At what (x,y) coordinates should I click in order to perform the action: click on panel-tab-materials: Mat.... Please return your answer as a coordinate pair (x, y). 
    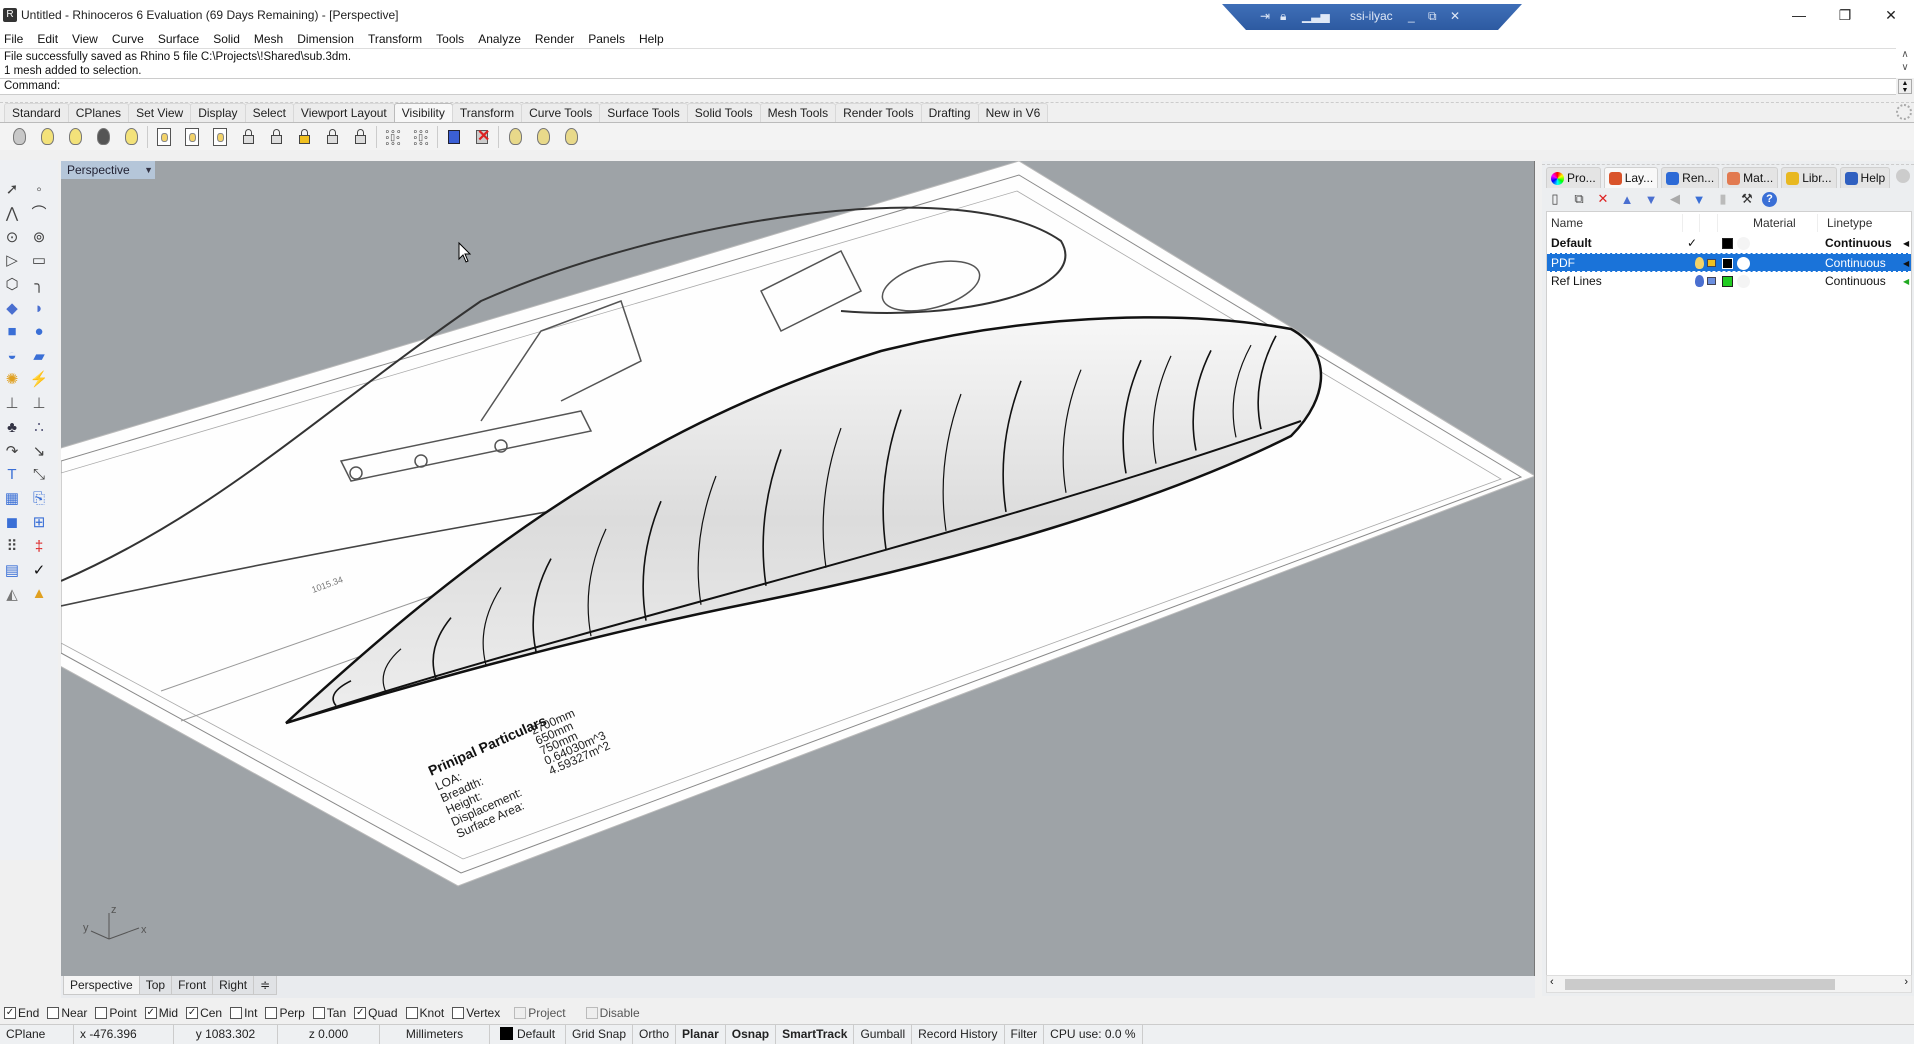
    Looking at the image, I should click on (1750, 177).